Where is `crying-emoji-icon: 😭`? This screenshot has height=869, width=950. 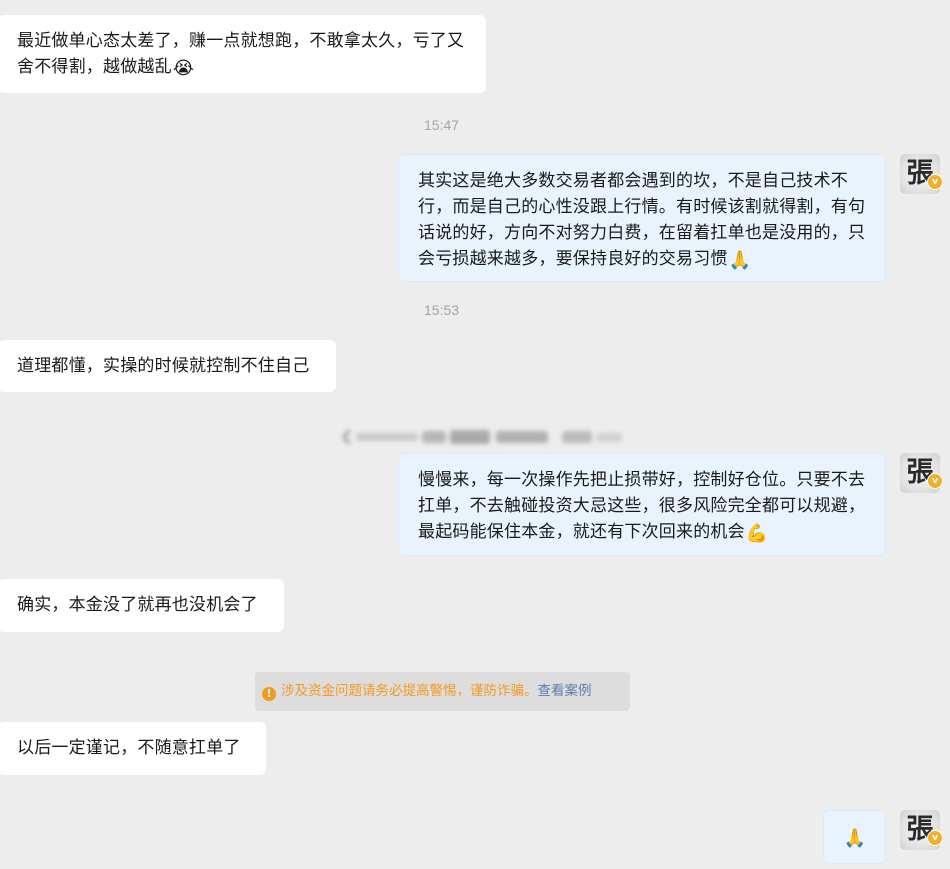
crying-emoji-icon: 😭 is located at coordinates (183, 68).